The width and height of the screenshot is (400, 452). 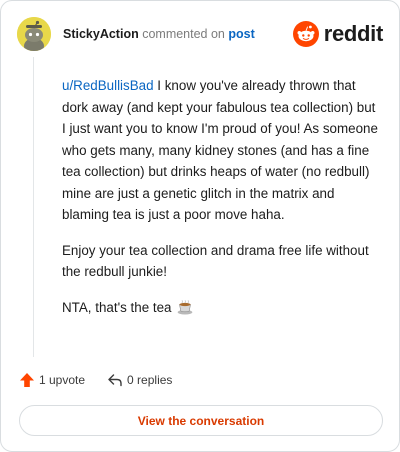 I want to click on comment-actions: 1 upvote 0 replies, so click(x=106, y=380).